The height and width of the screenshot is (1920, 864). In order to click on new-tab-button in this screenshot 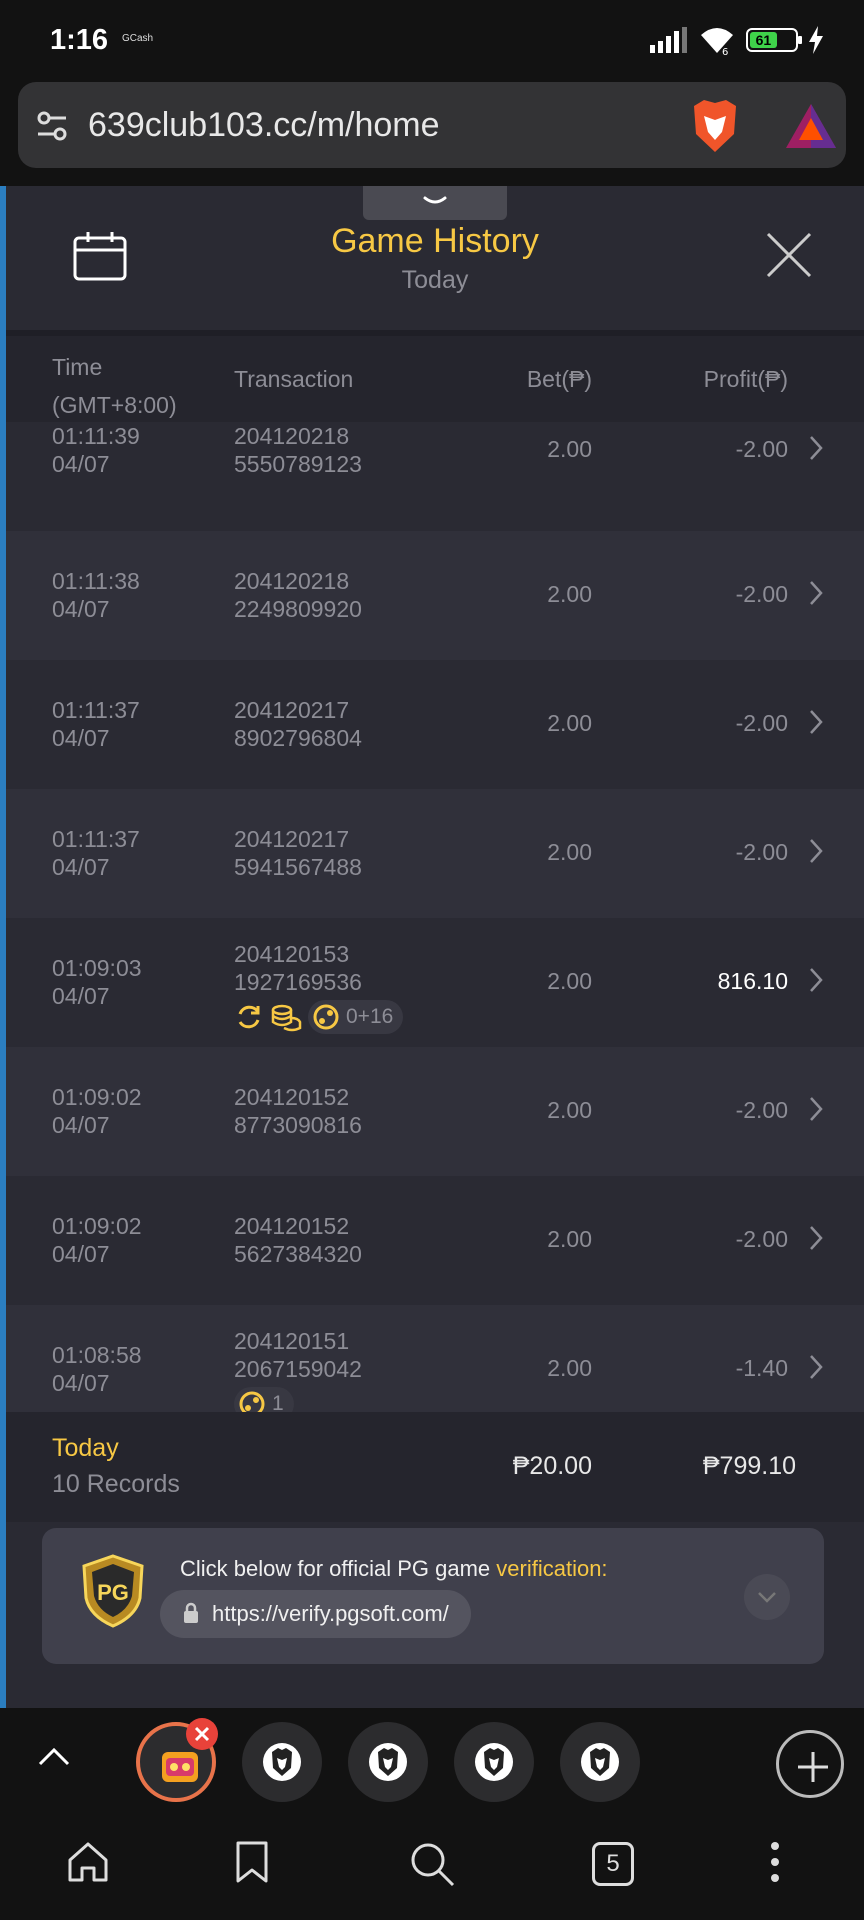, I will do `click(810, 1764)`.